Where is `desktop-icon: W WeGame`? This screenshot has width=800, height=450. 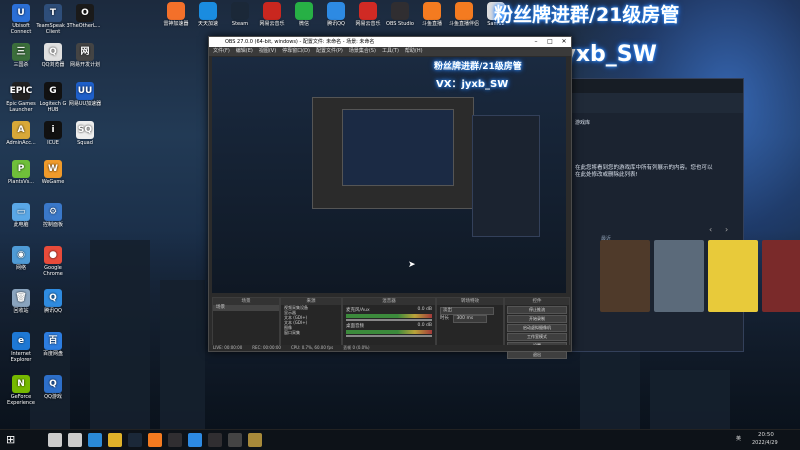 desktop-icon: W WeGame is located at coordinates (53, 172).